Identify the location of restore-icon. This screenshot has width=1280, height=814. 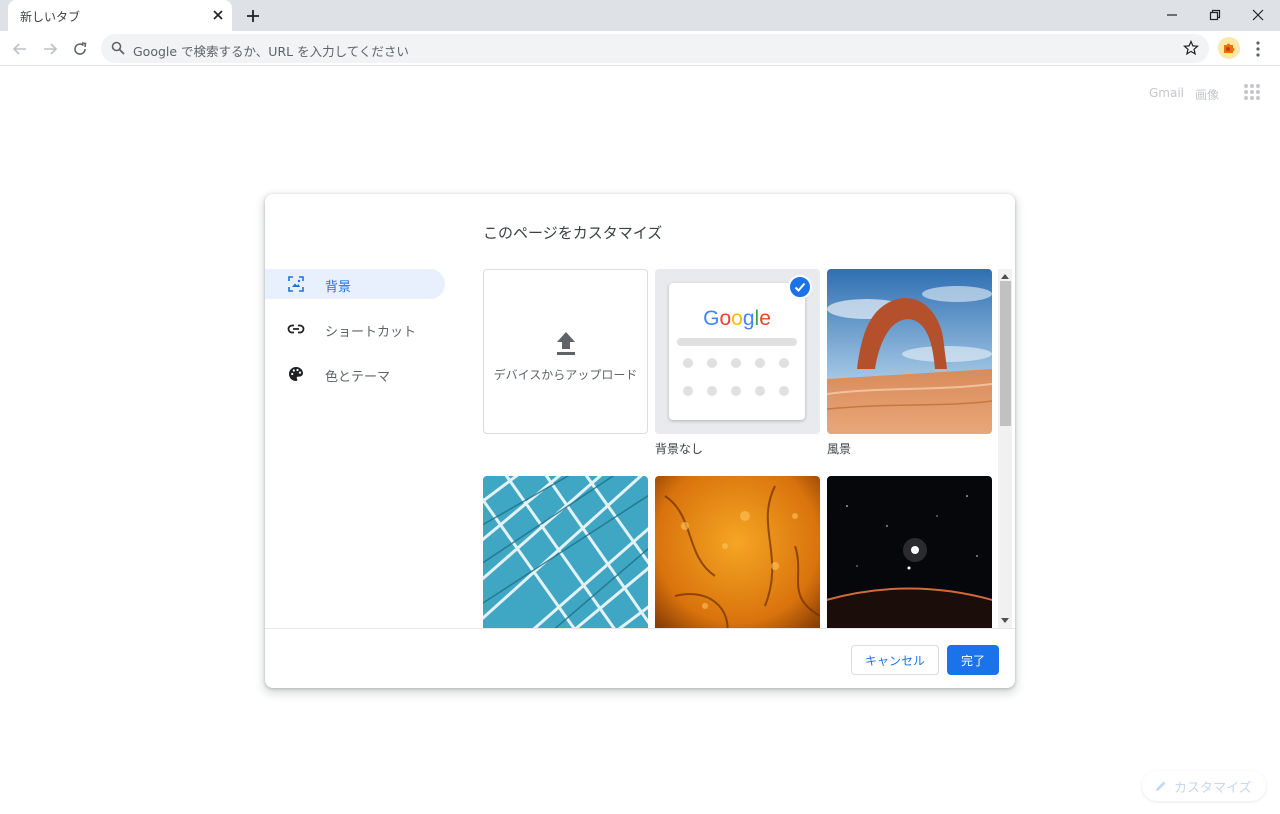
(1215, 15).